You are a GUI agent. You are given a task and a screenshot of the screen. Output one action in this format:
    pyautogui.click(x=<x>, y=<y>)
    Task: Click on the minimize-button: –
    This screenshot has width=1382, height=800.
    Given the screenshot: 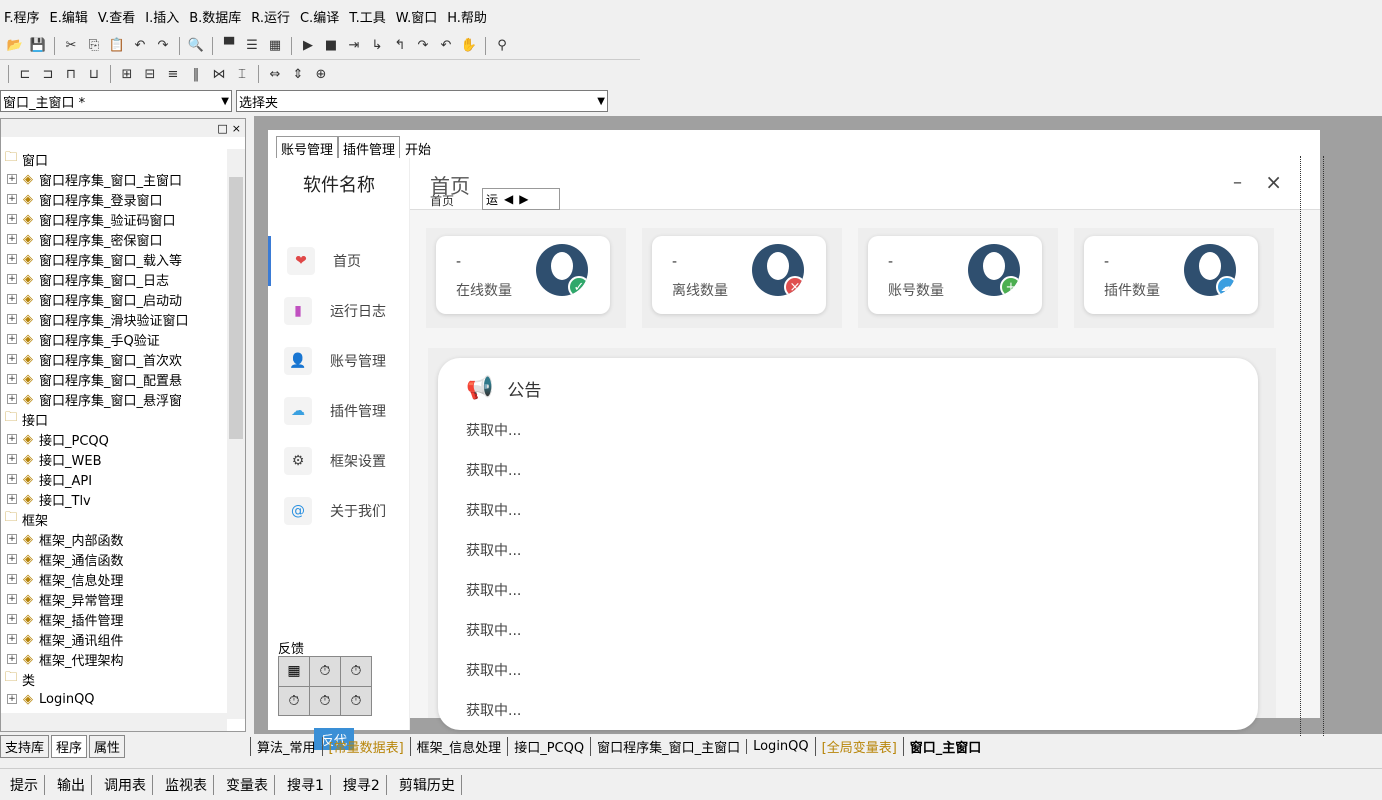 What is the action you would take?
    pyautogui.click(x=1237, y=182)
    